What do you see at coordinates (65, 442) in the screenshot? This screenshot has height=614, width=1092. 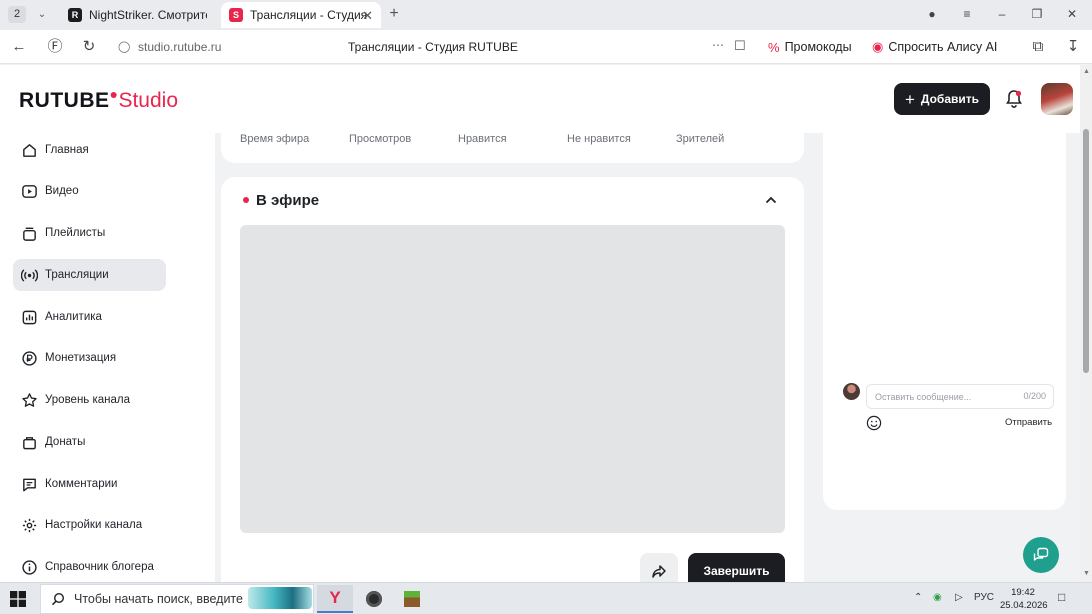 I see `sidebar-item-label: Донаты` at bounding box center [65, 442].